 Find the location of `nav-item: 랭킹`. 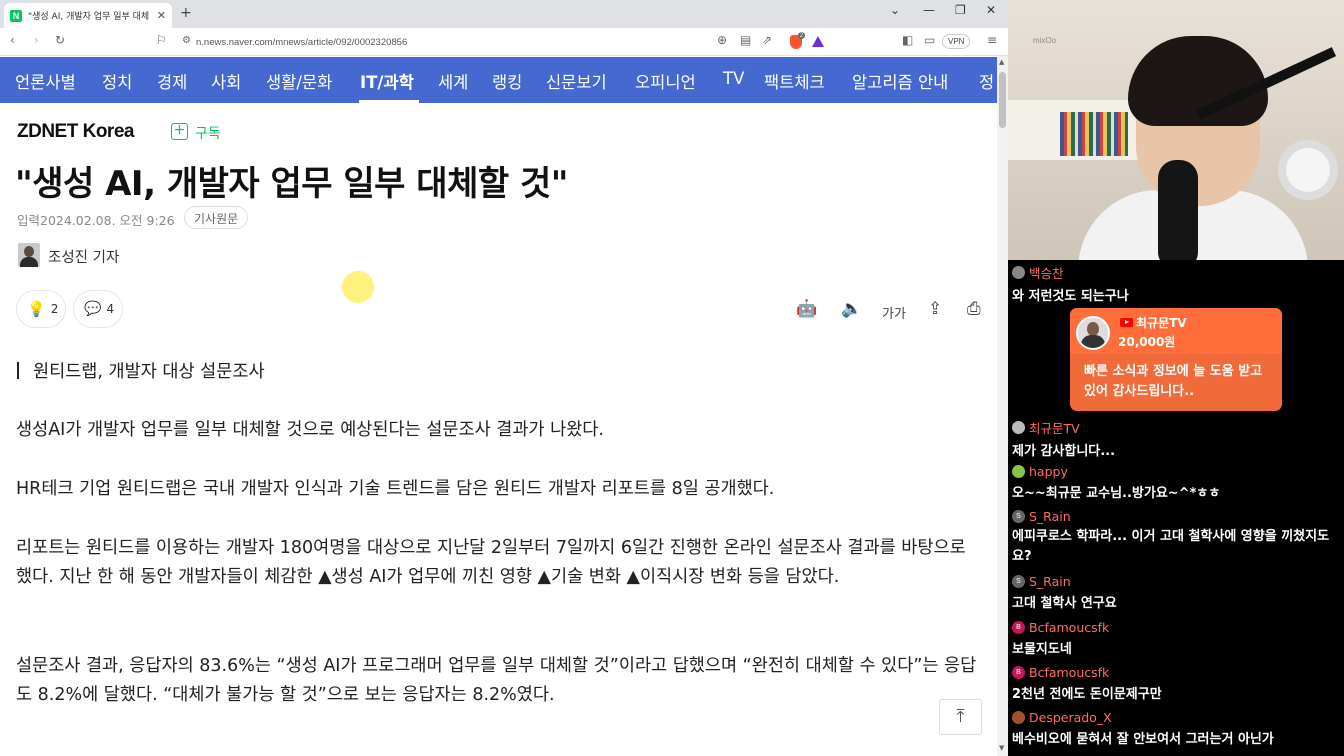

nav-item: 랭킹 is located at coordinates (507, 81).